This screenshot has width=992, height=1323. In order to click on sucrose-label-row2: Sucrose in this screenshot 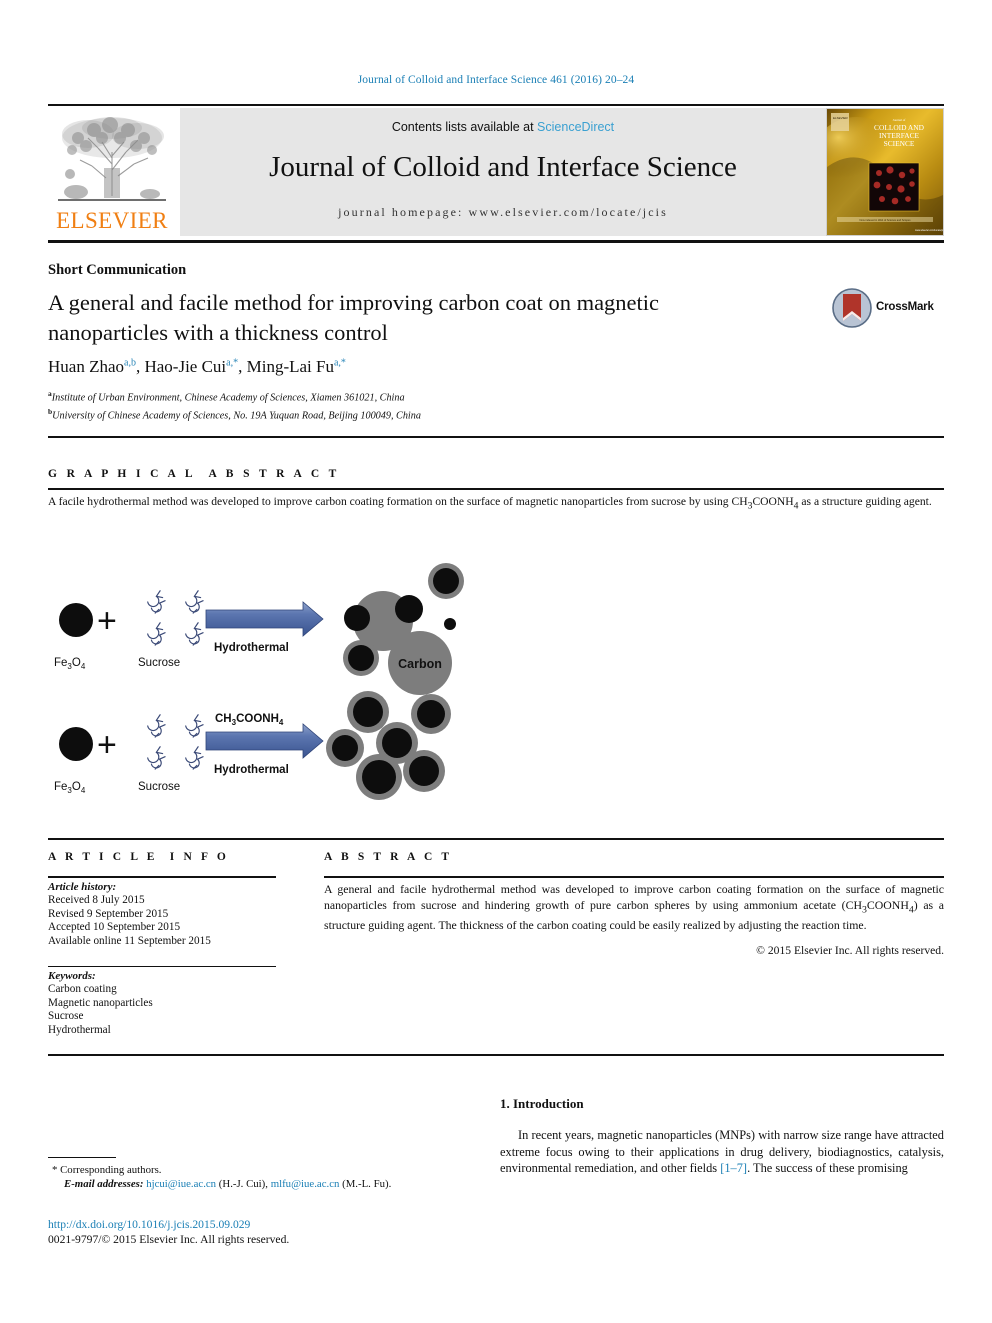, I will do `click(159, 787)`.